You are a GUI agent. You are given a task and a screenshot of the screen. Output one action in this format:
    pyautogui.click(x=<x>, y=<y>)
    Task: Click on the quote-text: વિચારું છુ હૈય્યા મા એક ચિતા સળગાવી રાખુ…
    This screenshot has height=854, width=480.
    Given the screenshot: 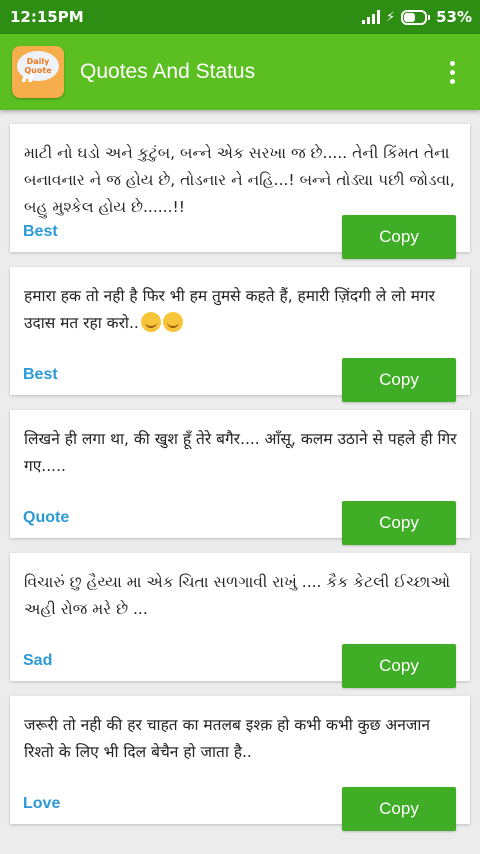 What is the action you would take?
    pyautogui.click(x=237, y=595)
    